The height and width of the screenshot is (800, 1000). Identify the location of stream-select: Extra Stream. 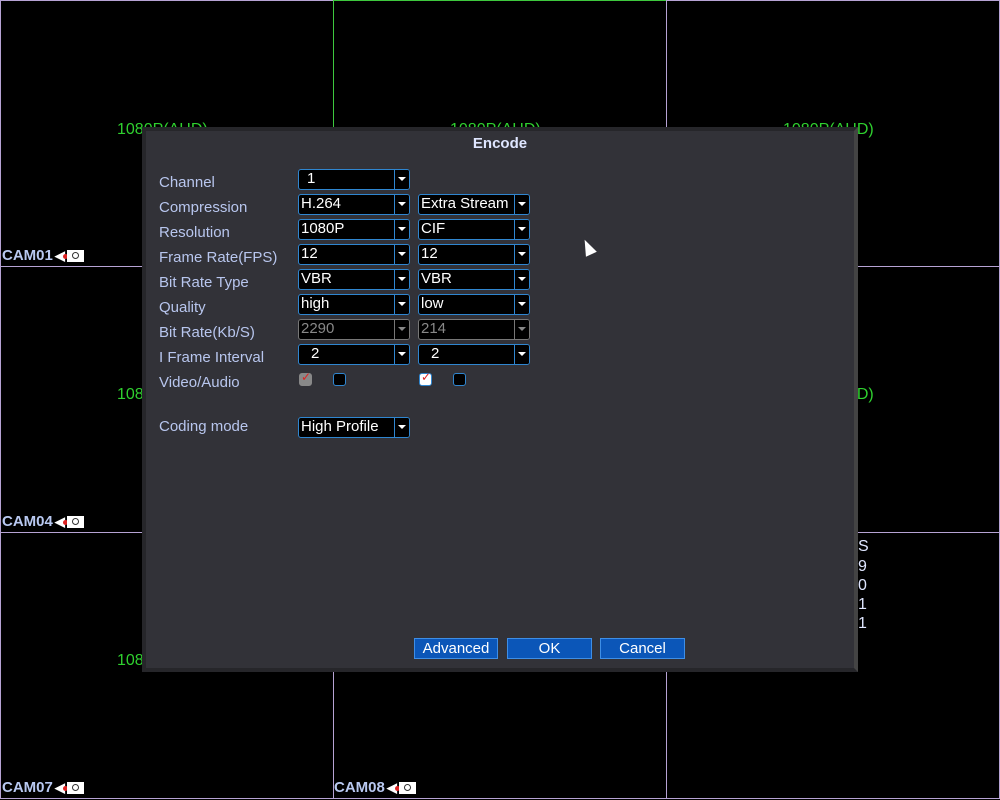
(474, 204).